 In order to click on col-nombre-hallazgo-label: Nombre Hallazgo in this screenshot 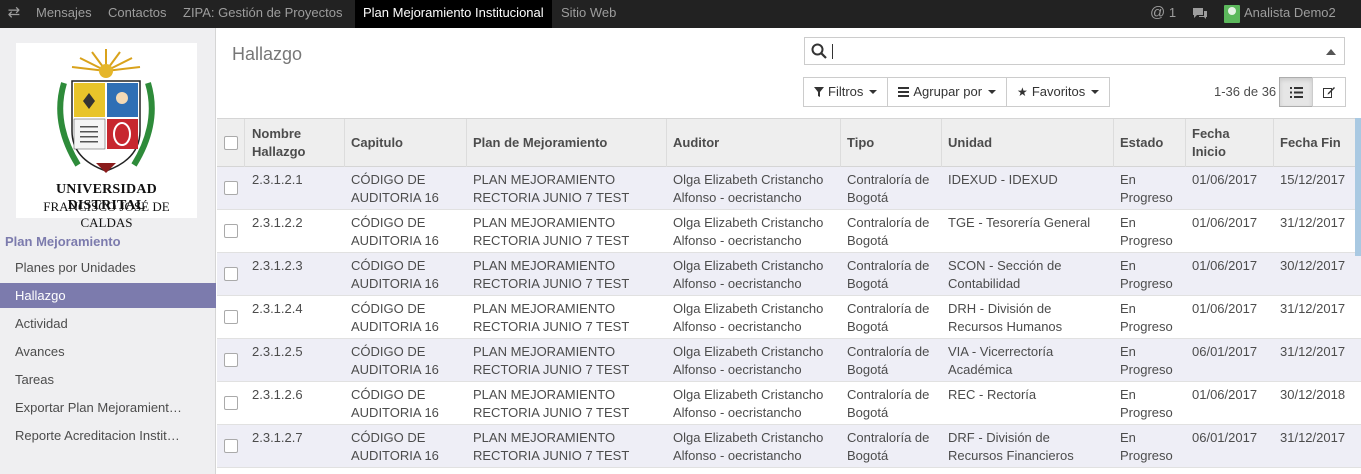, I will do `click(279, 142)`.